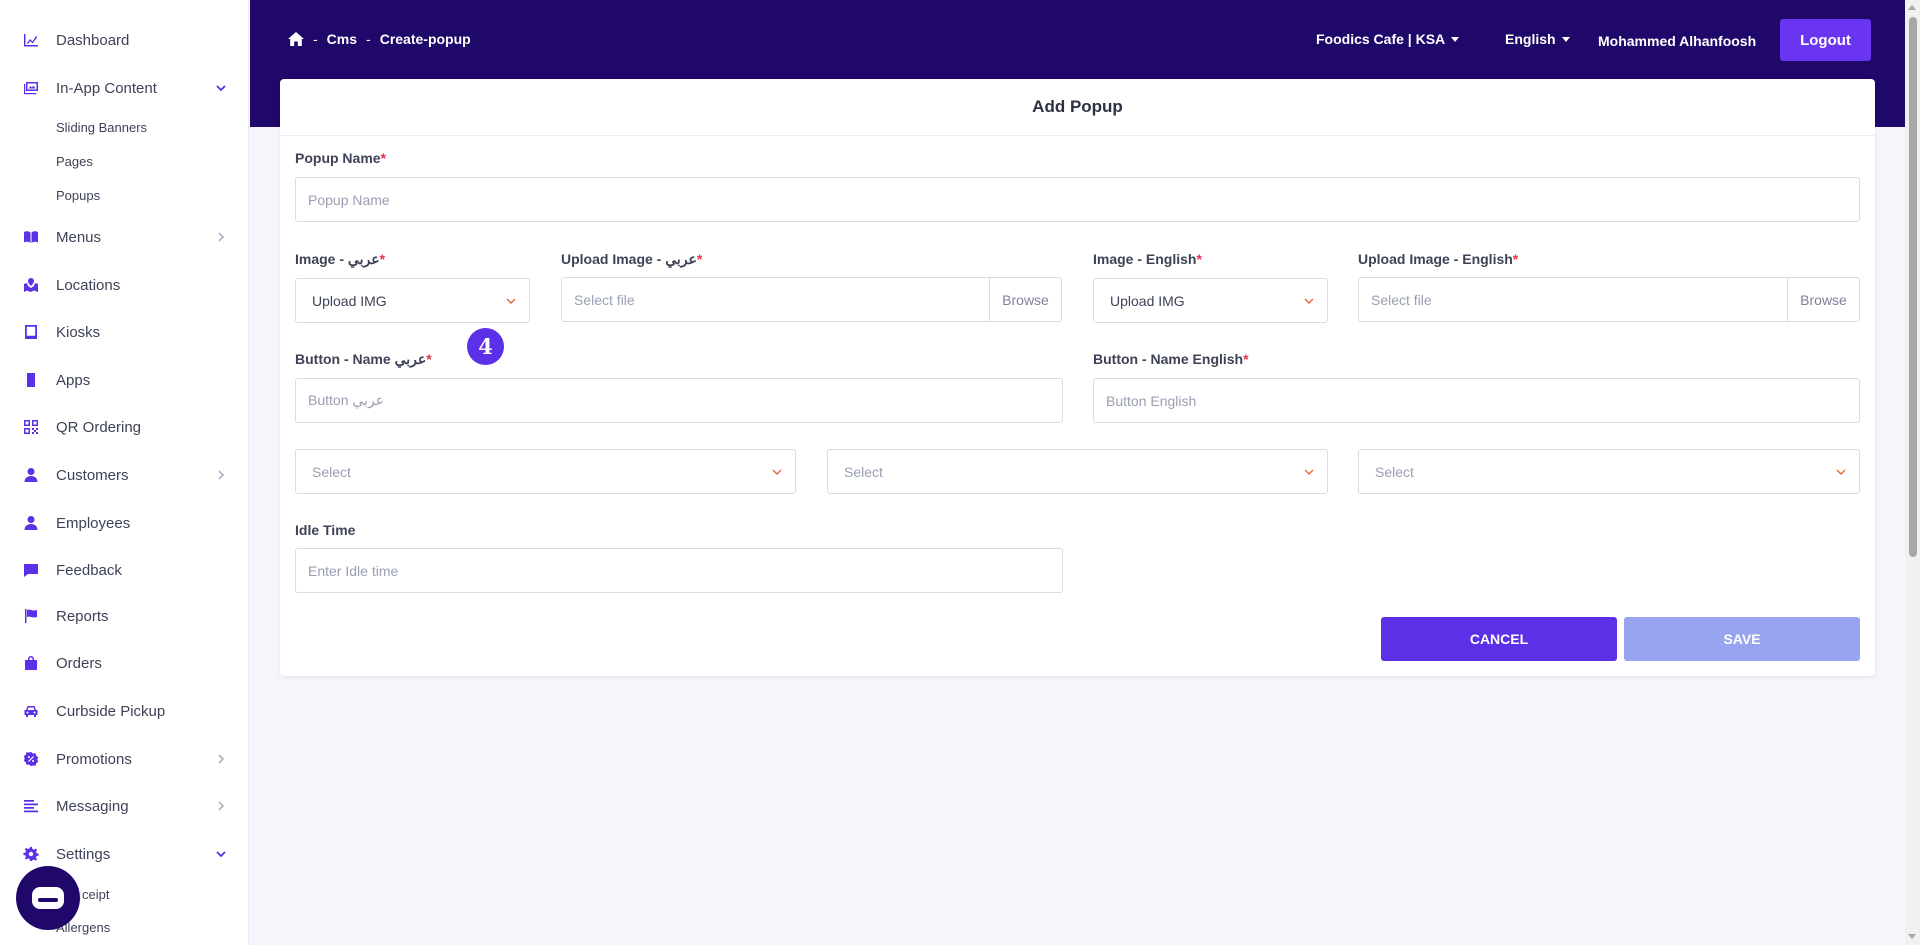 This screenshot has width=1920, height=945. What do you see at coordinates (1912, 936) in the screenshot?
I see `scroll-down-arrow-icon` at bounding box center [1912, 936].